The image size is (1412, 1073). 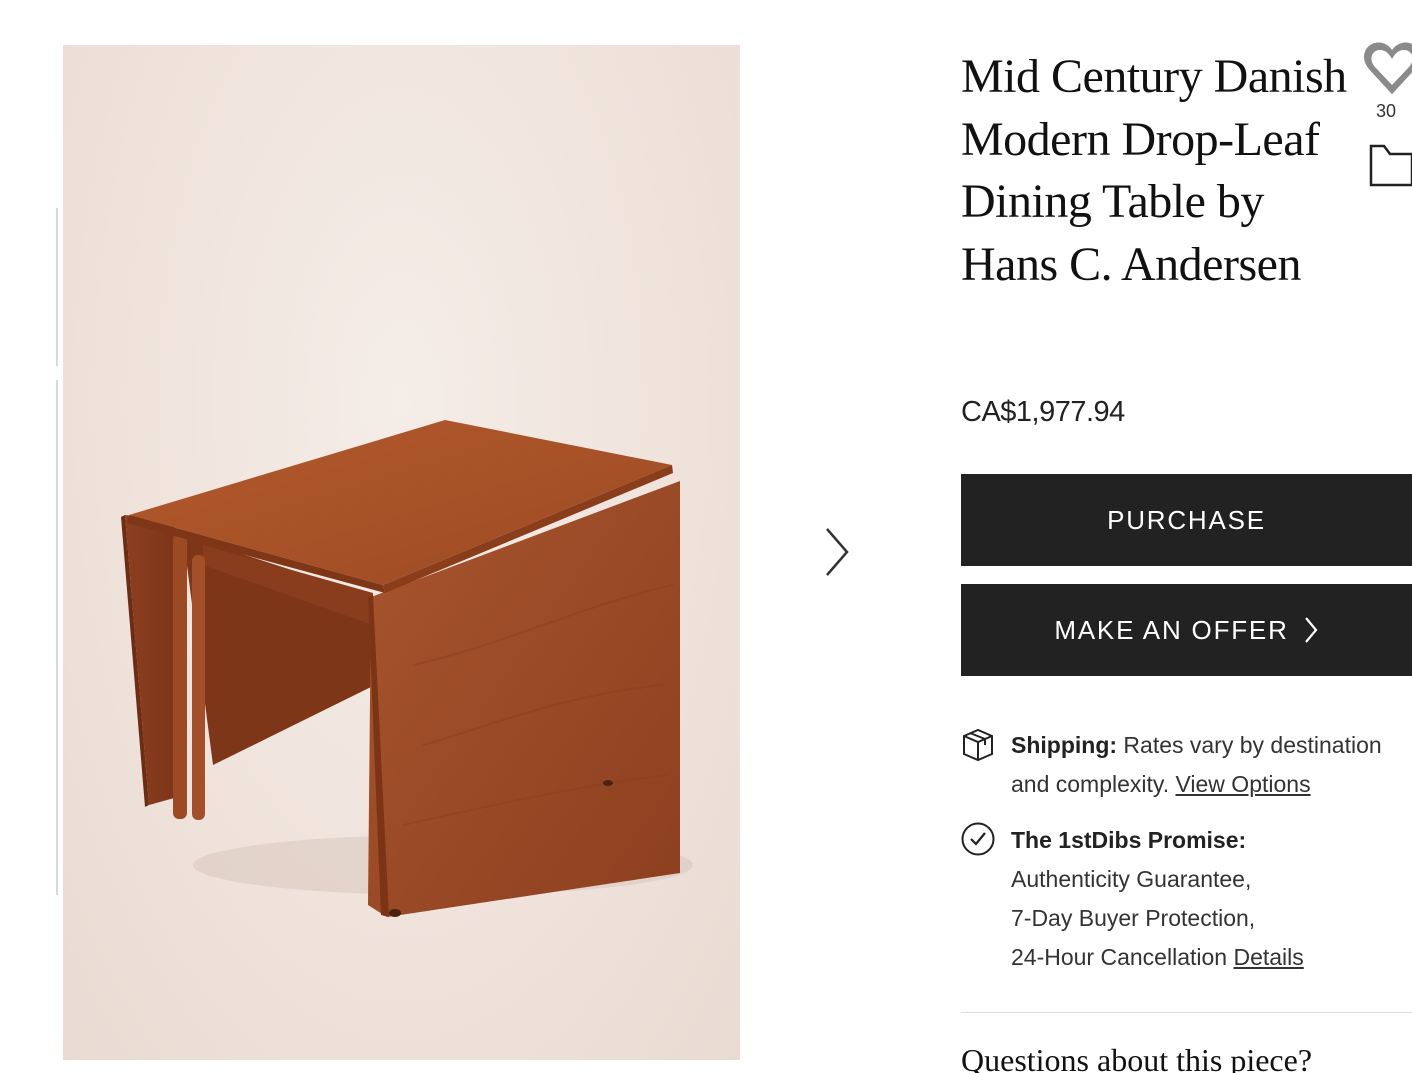 I want to click on folder-icon, so click(x=1390, y=165).